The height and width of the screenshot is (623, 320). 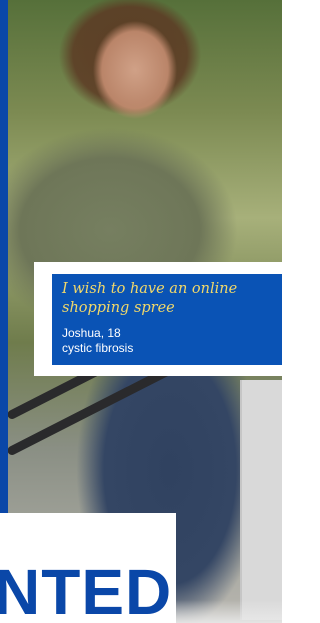 I want to click on person-name: Joshua, 18, so click(x=91, y=333).